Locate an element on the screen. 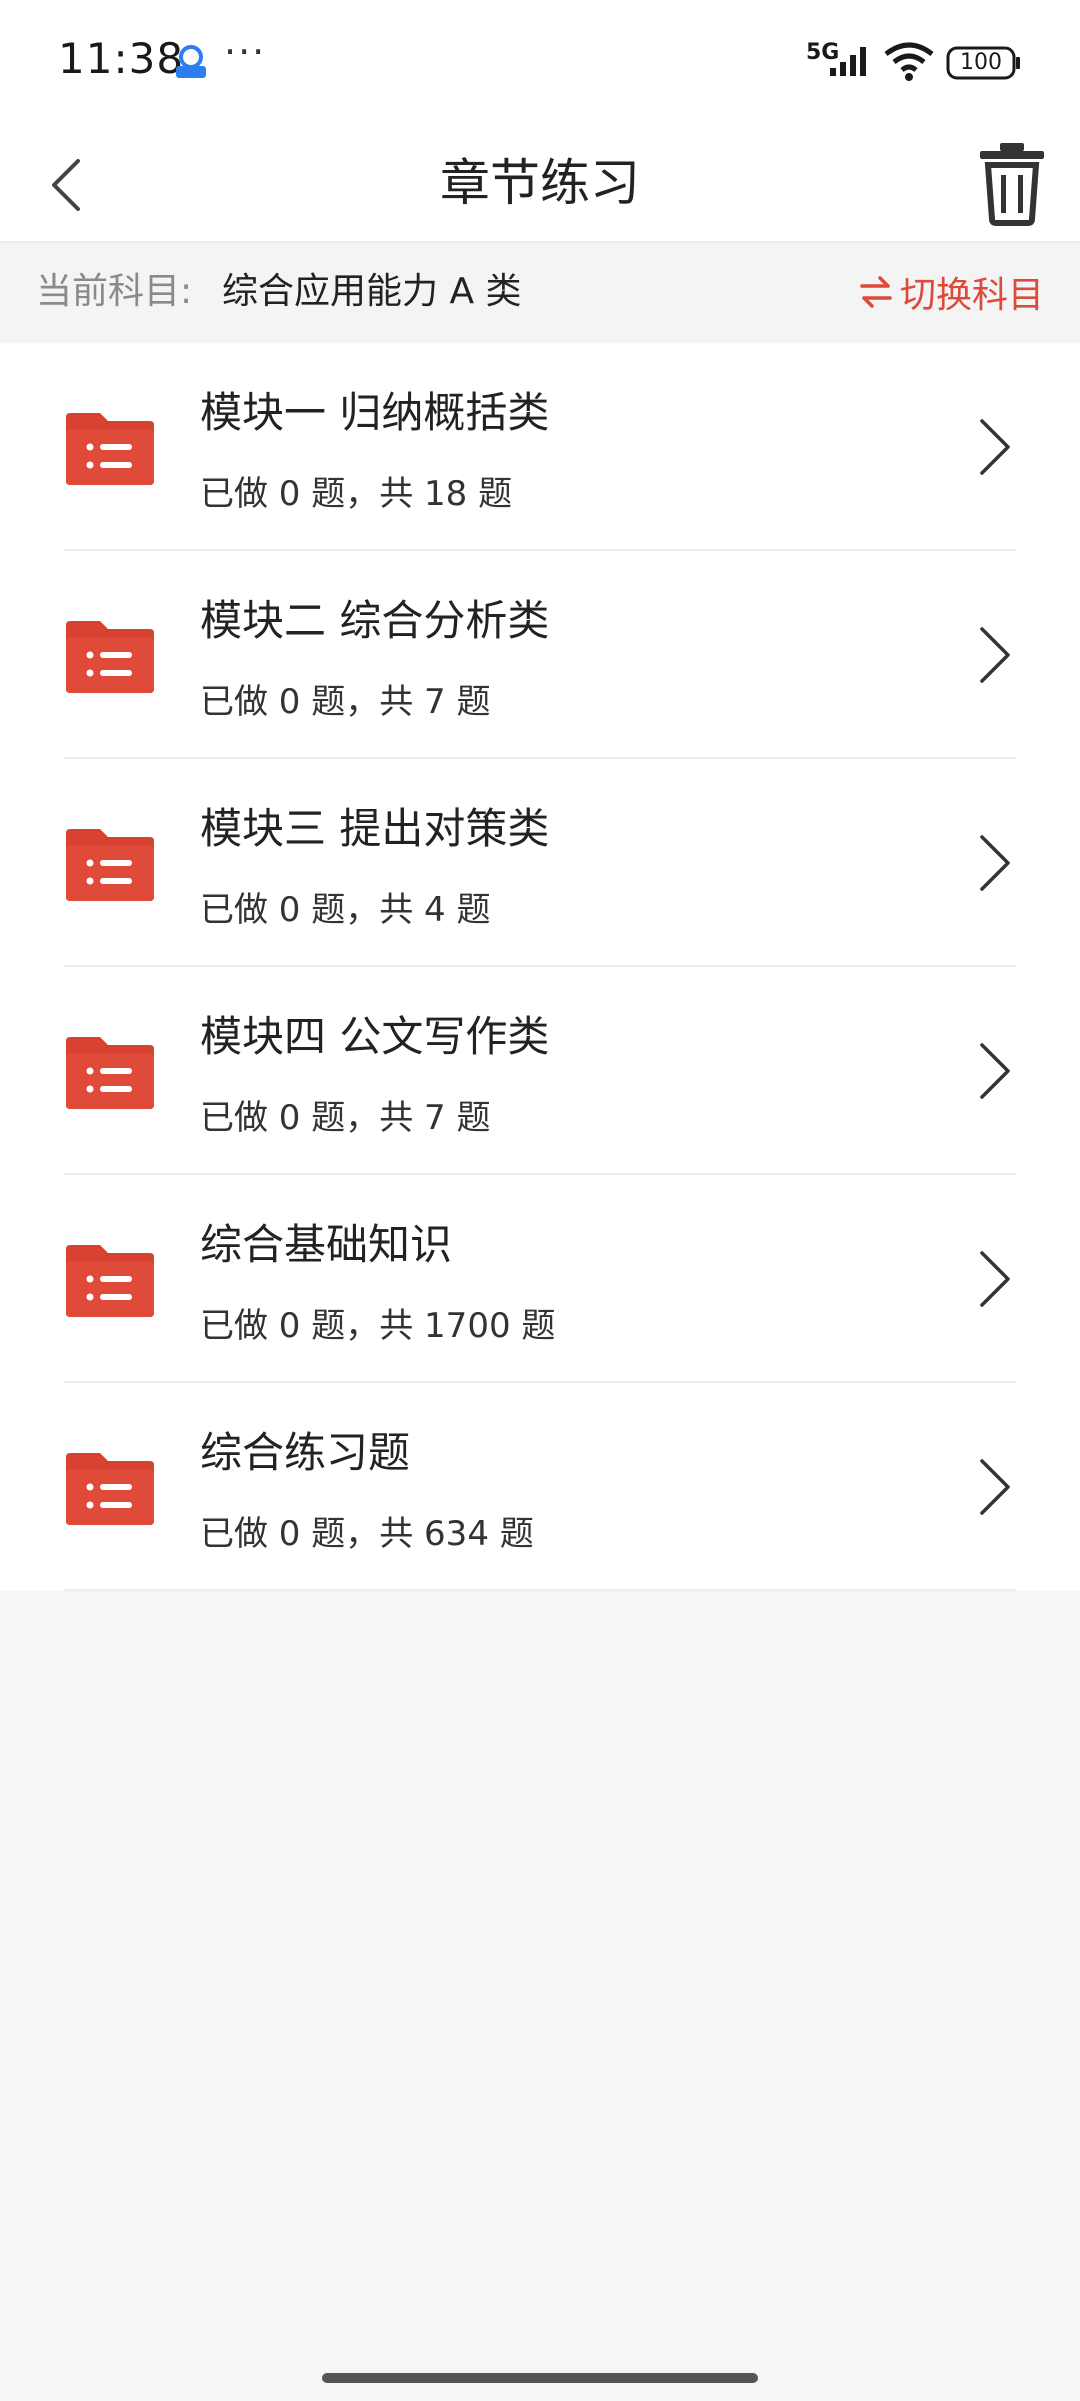  chapter-title: 模块一 归纳概括类 is located at coordinates (375, 412).